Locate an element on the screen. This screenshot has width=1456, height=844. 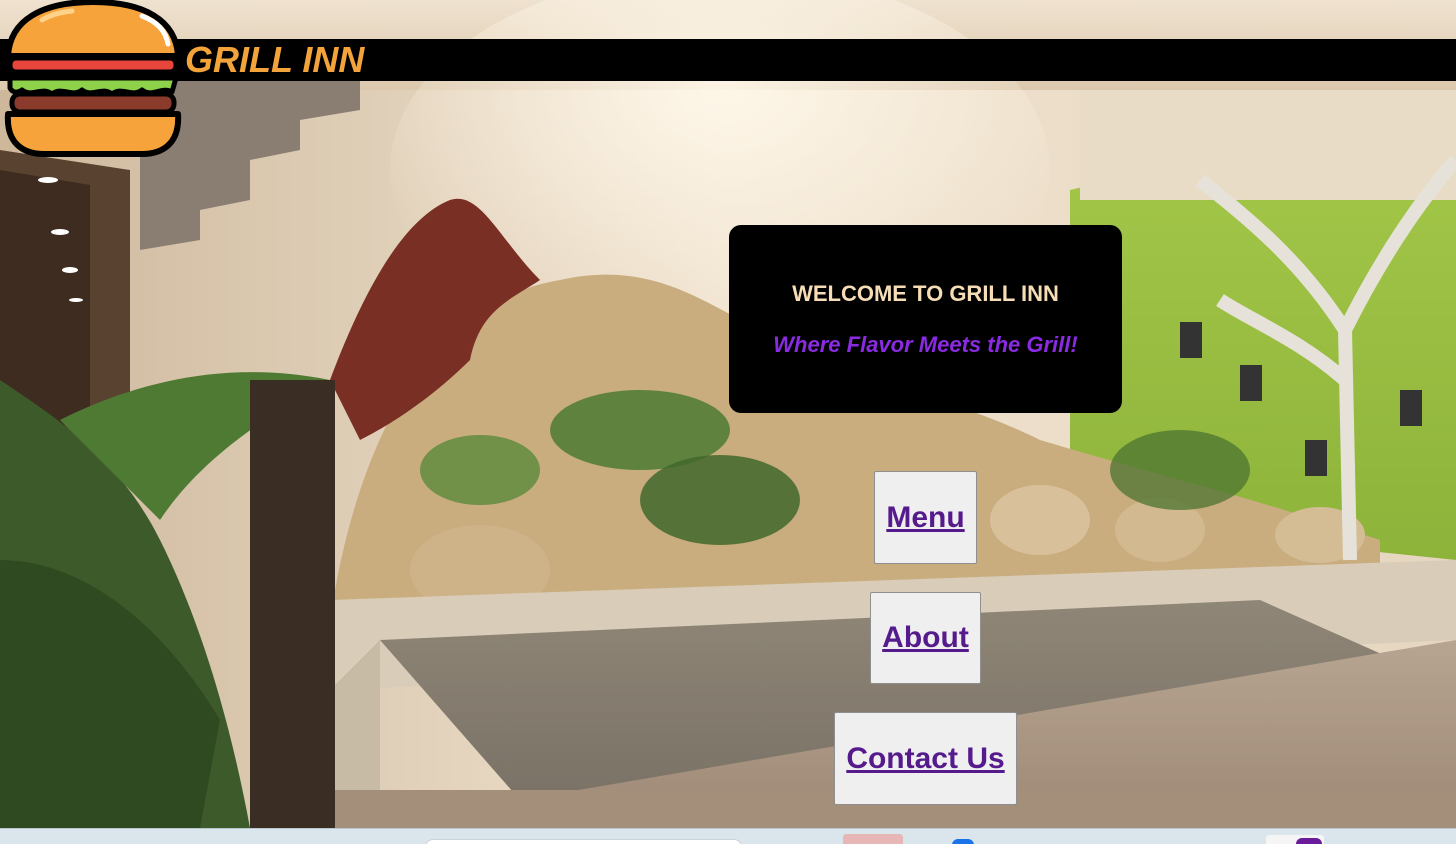
taskbar-search-box is located at coordinates (583, 841).